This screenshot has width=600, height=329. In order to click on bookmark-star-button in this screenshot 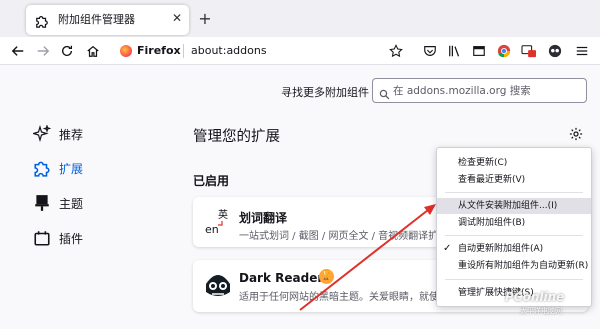, I will do `click(396, 51)`.